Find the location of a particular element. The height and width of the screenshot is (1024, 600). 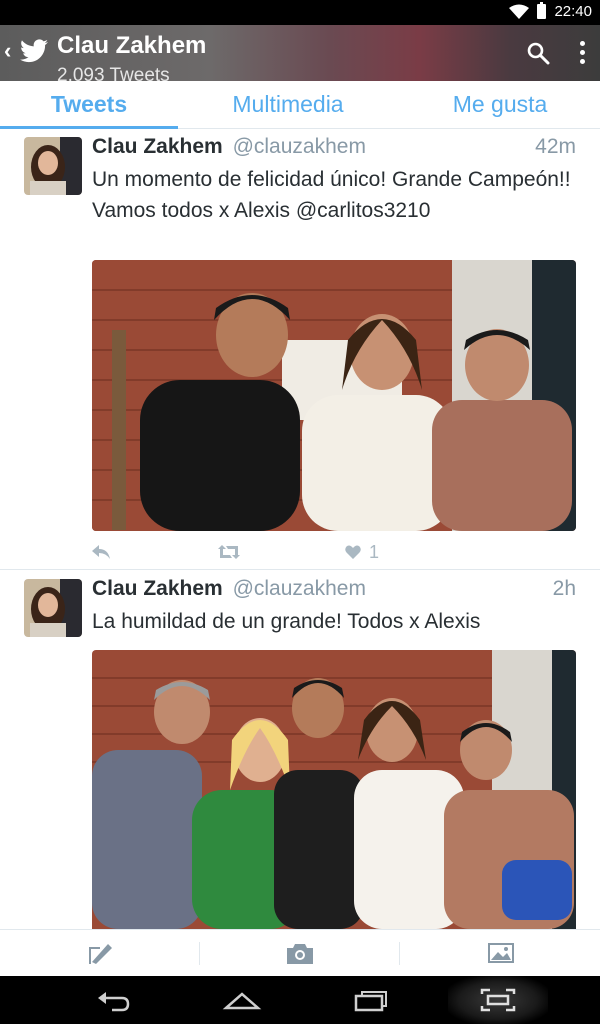

recents-nav-icon is located at coordinates (370, 1000).